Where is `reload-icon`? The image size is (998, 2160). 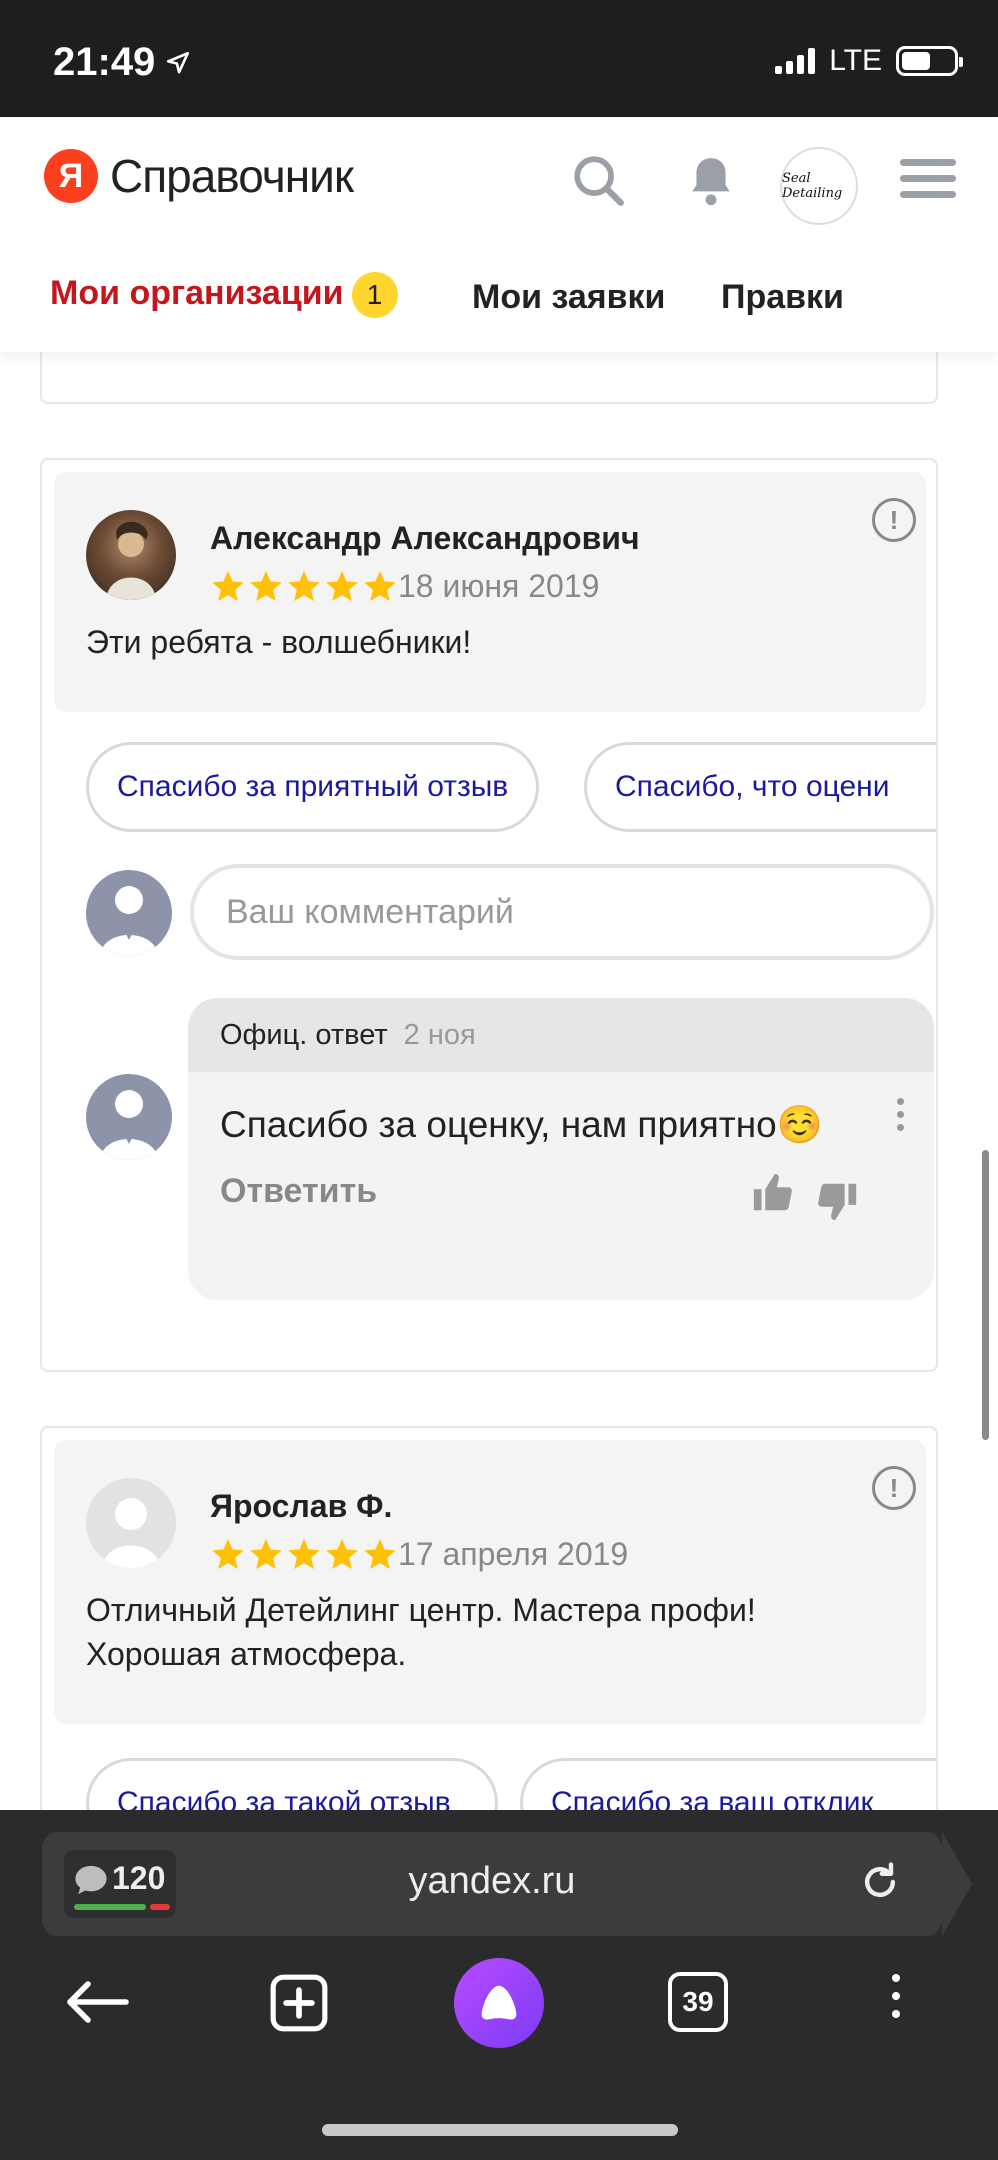 reload-icon is located at coordinates (880, 1882).